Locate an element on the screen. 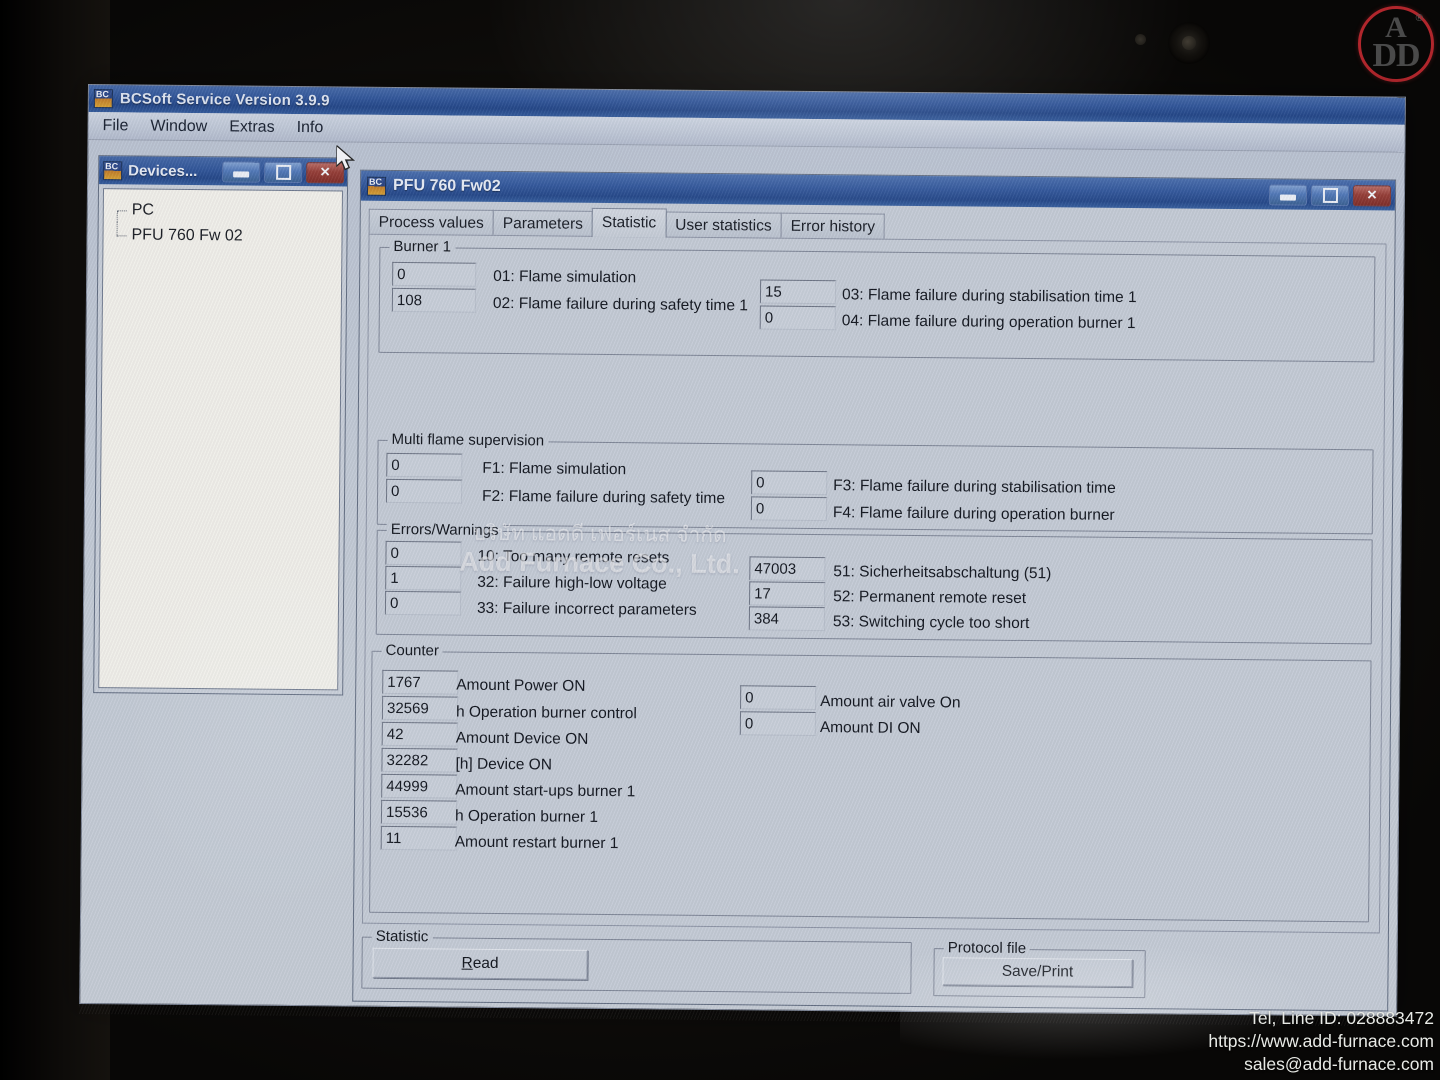 Image resolution: width=1440 pixels, height=1080 pixels. multiflame-field-f3: 0 is located at coordinates (789, 483).